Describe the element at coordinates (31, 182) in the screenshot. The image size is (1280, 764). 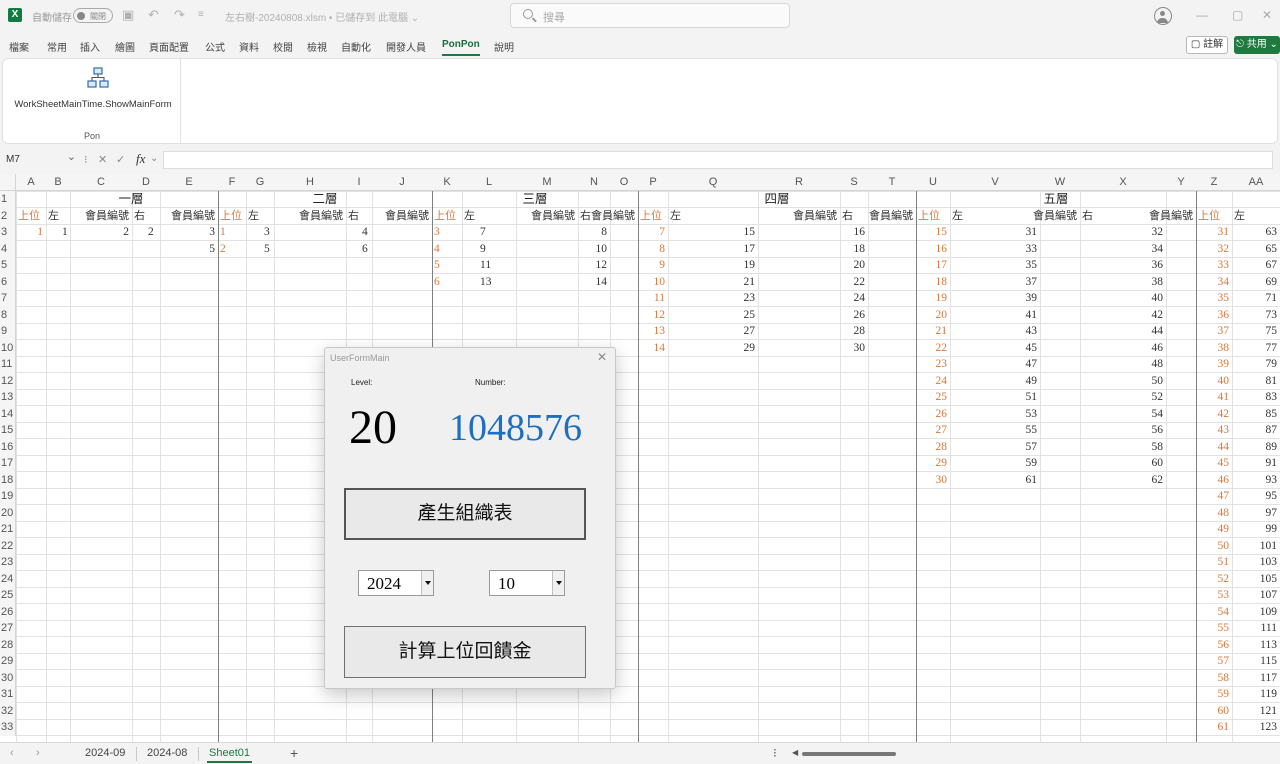
I see `column-header: A` at that location.